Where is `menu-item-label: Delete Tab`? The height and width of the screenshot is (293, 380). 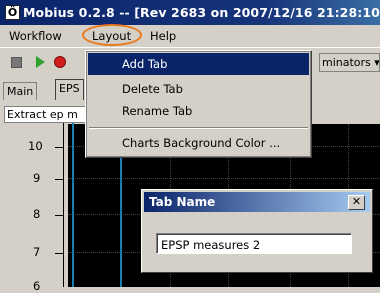
menu-item-label: Delete Tab is located at coordinates (152, 89).